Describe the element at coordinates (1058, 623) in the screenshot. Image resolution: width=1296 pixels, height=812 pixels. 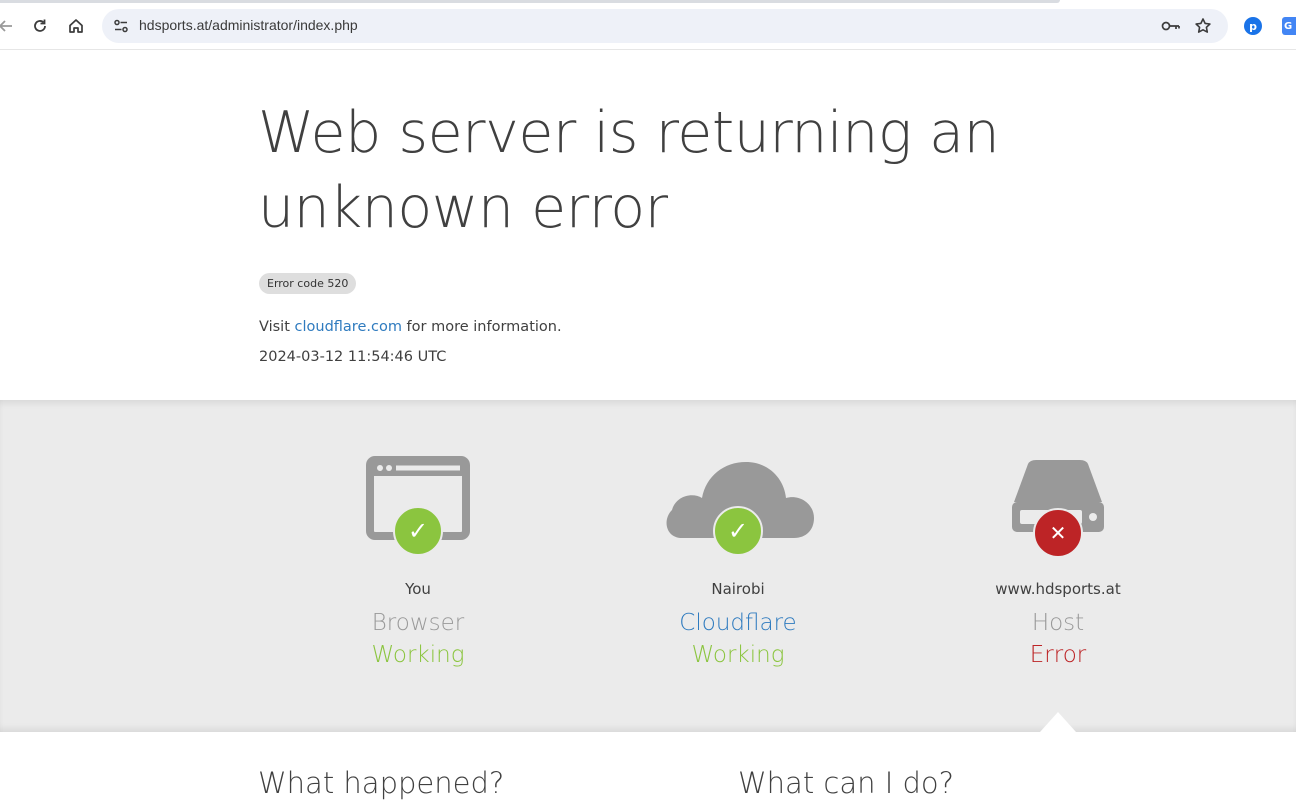
I see `node-kind: Host` at that location.